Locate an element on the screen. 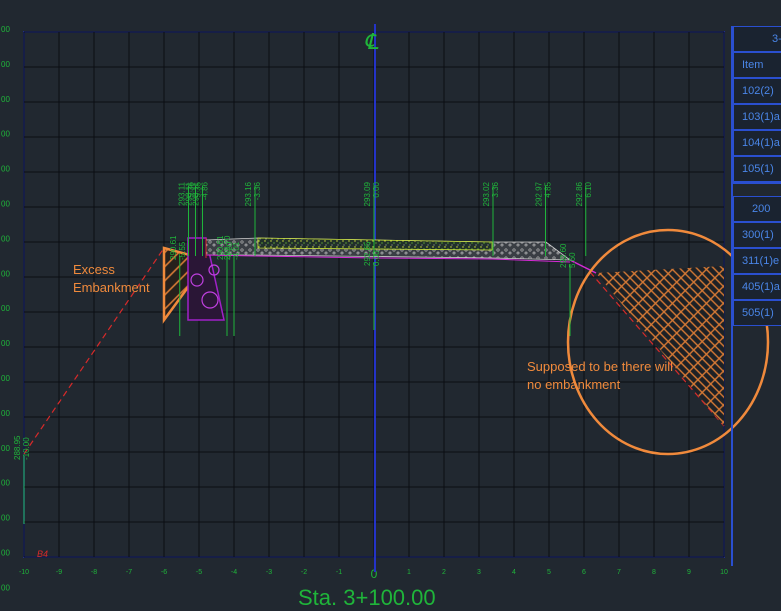 Image resolution: width=781 pixels, height=611 pixels. x-tick-label: -4 is located at coordinates (234, 572).